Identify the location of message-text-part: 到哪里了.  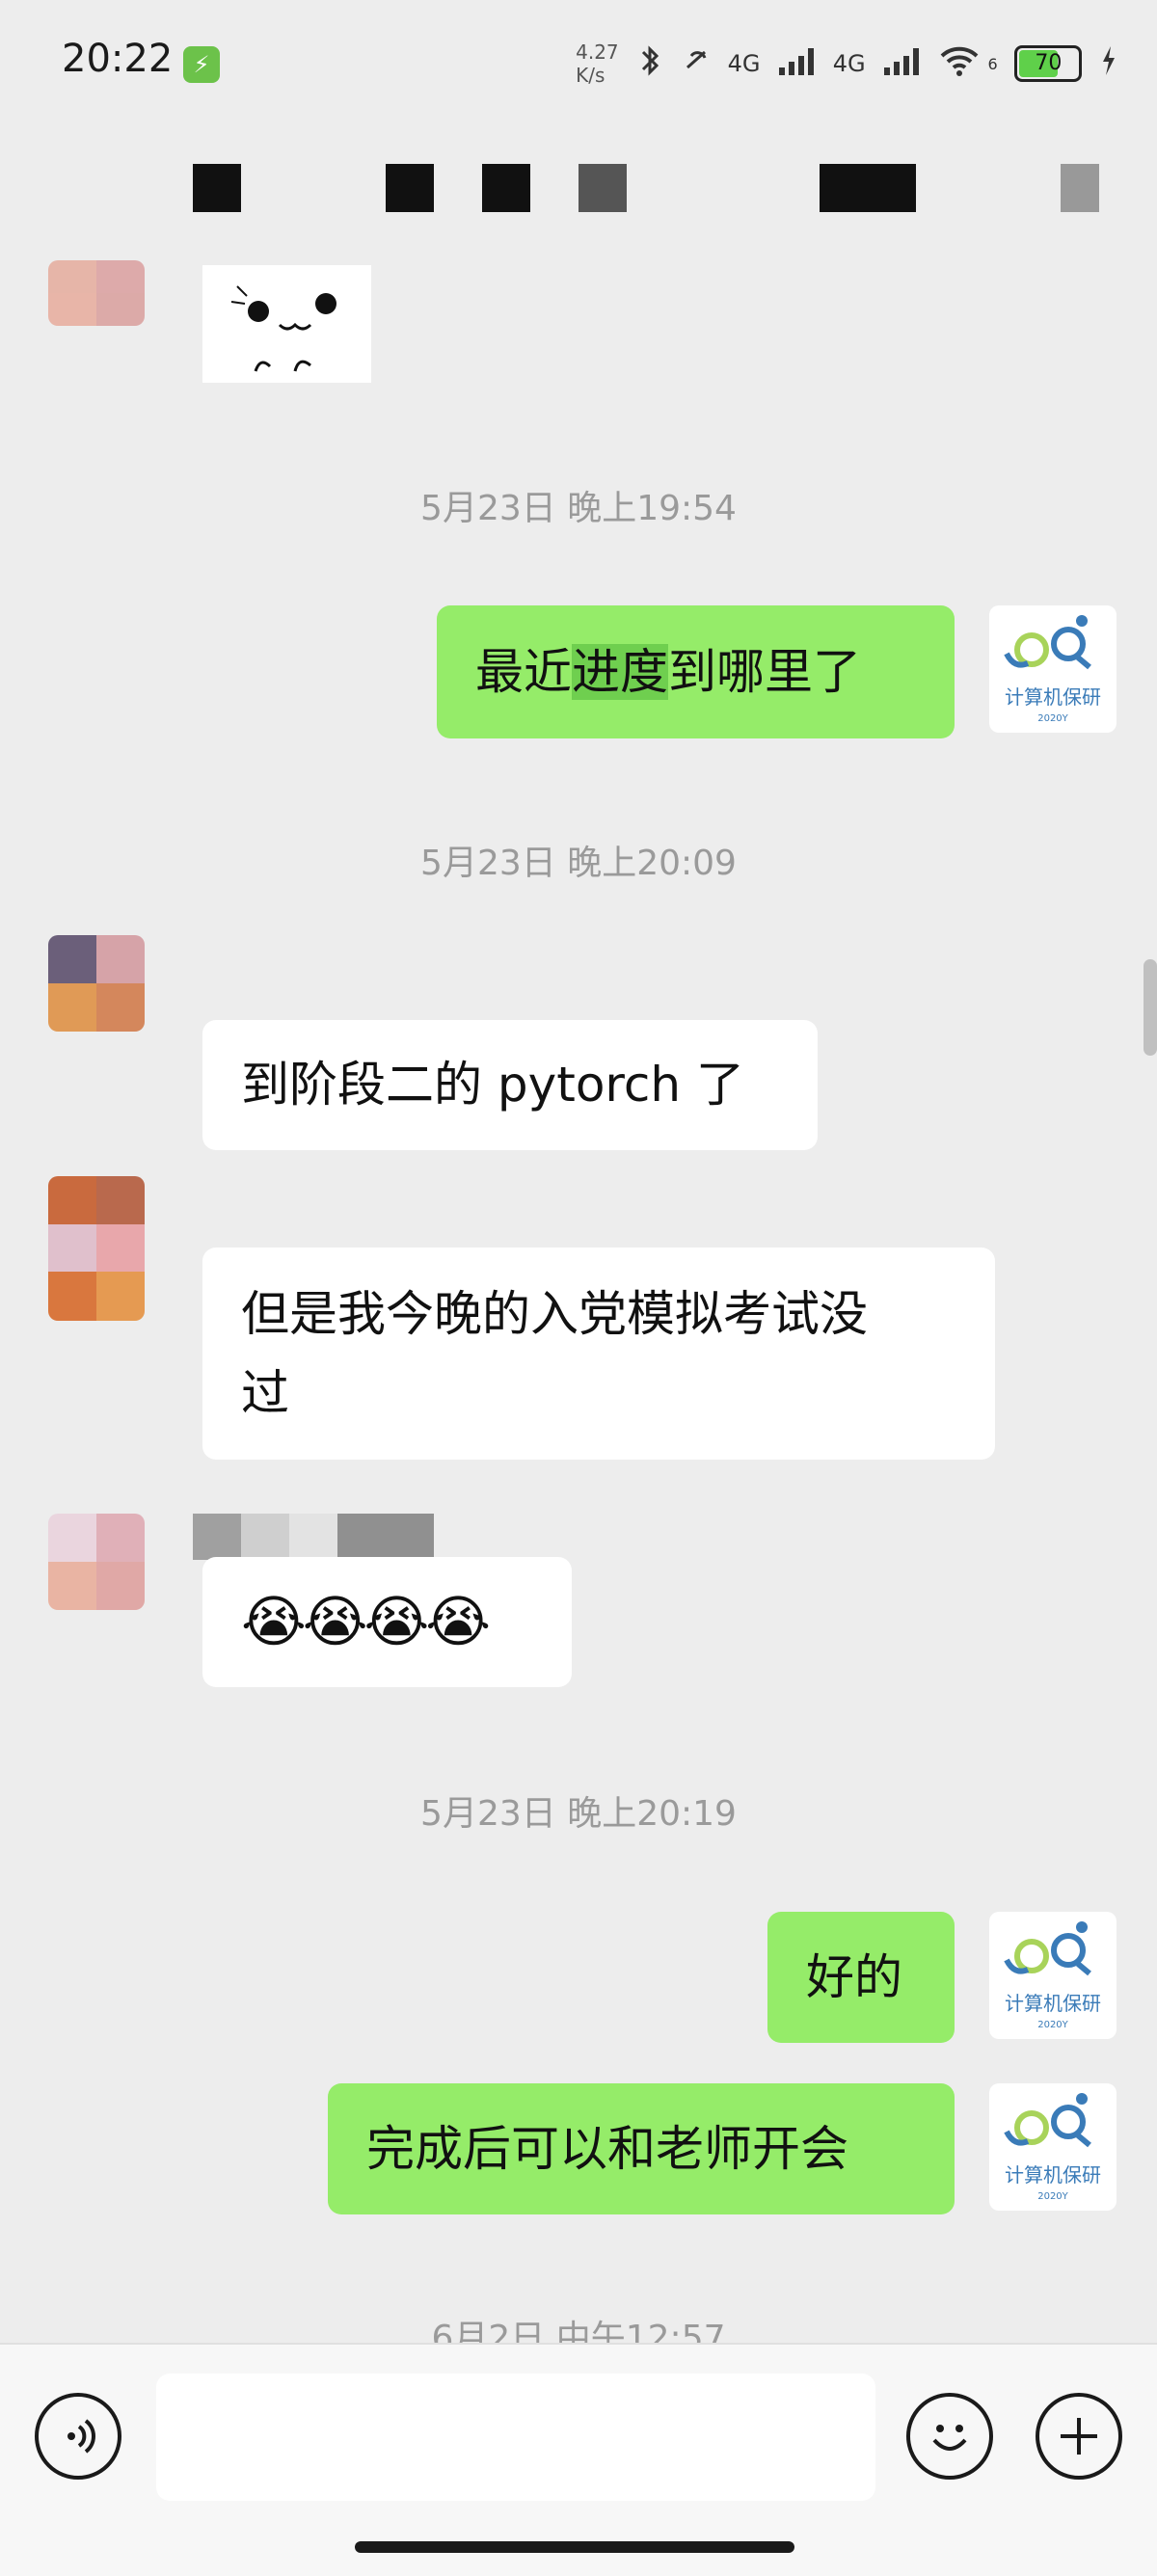
(764, 672).